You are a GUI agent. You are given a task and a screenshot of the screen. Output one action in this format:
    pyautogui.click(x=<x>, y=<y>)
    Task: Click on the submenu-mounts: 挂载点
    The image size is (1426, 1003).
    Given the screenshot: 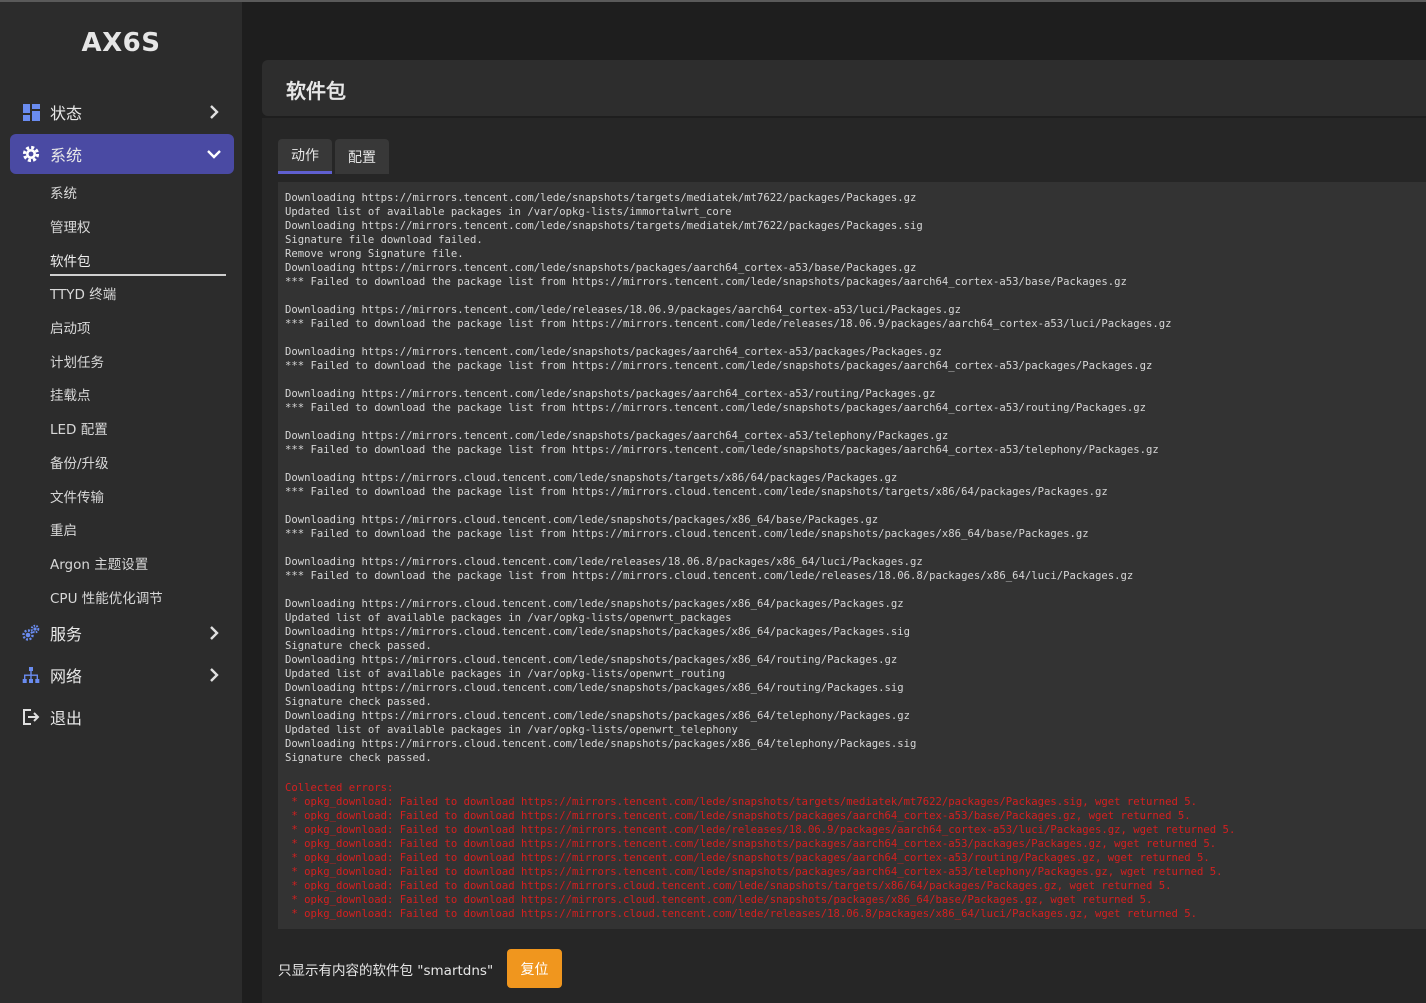 What is the action you would take?
    pyautogui.click(x=70, y=394)
    